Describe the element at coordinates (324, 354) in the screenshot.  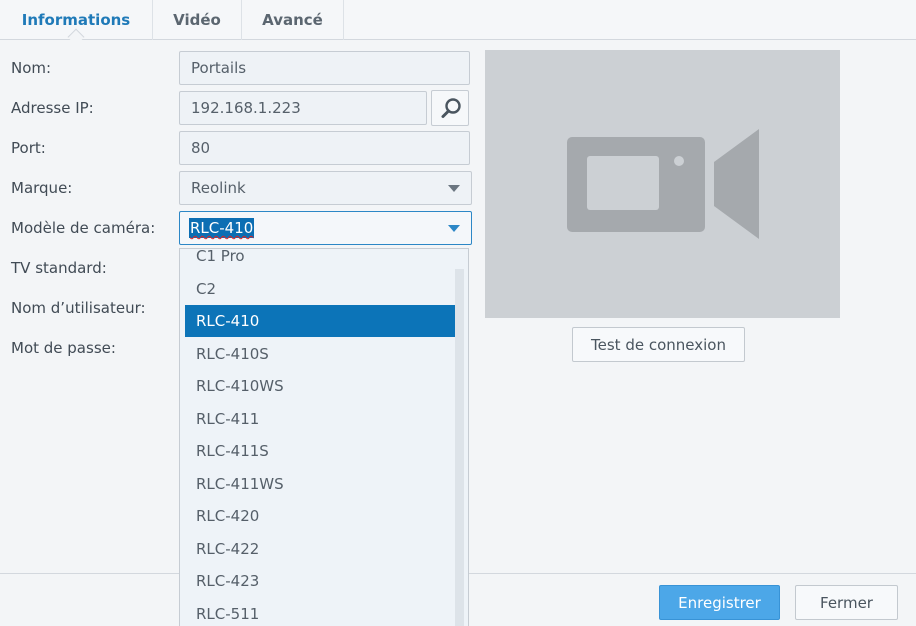
I see `dropdown-option: RLC-410S` at that location.